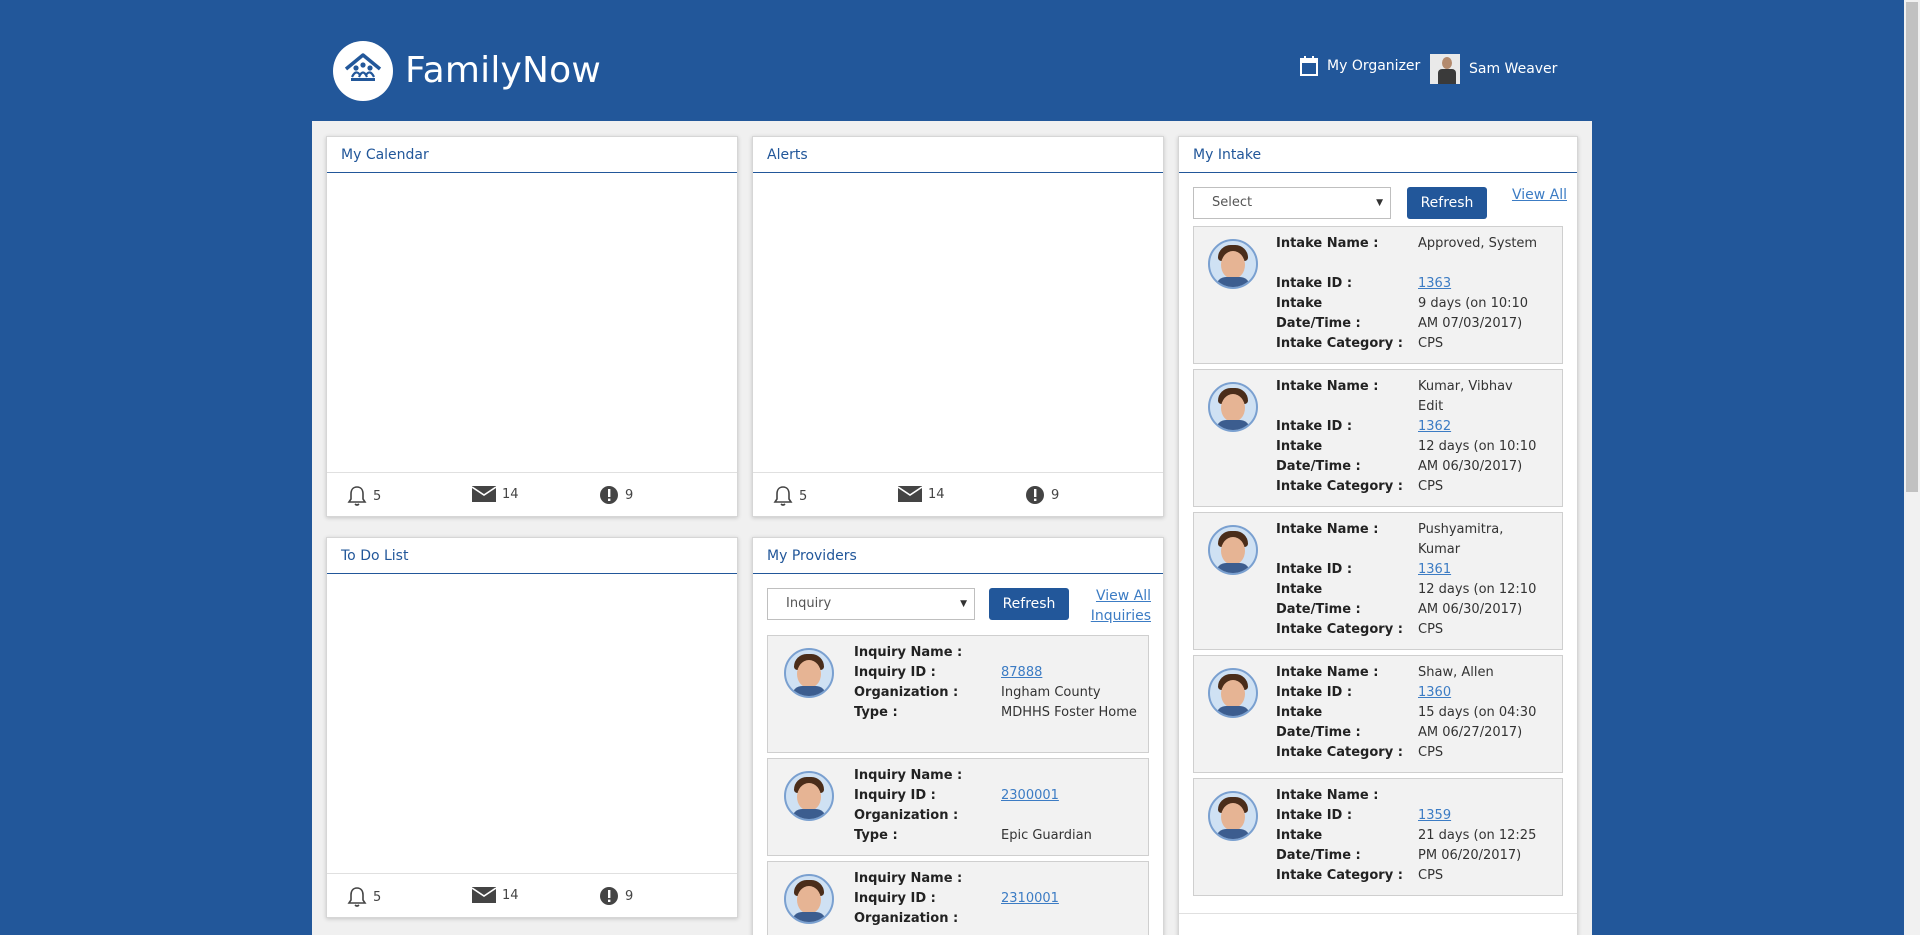  Describe the element at coordinates (503, 70) in the screenshot. I see `brand-title: FamilyNow` at that location.